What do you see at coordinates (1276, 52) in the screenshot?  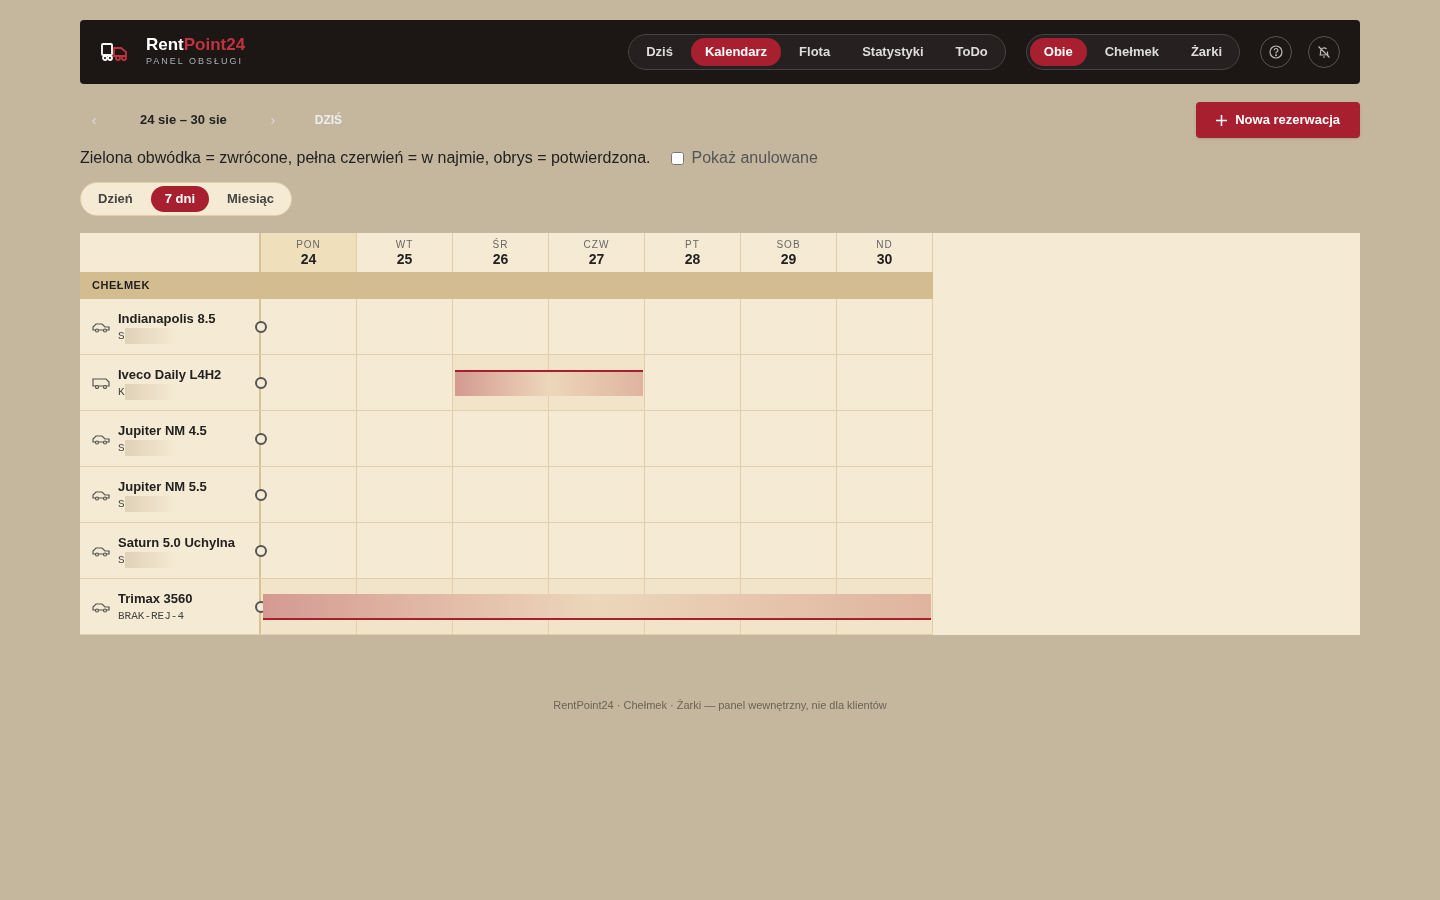 I see `help-icon` at bounding box center [1276, 52].